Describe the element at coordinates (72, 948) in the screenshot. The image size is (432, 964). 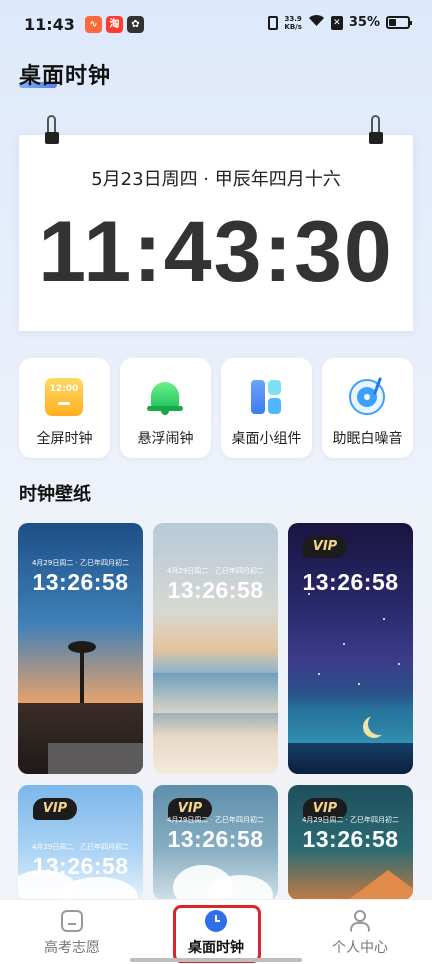
I see `nav-label: 高考志愿` at that location.